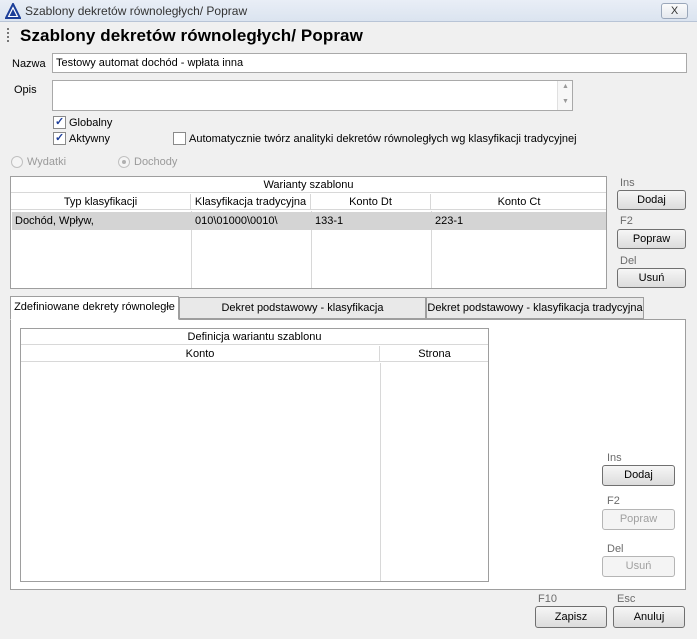 The image size is (697, 639). What do you see at coordinates (547, 599) in the screenshot?
I see `f10-hotkey: F10` at bounding box center [547, 599].